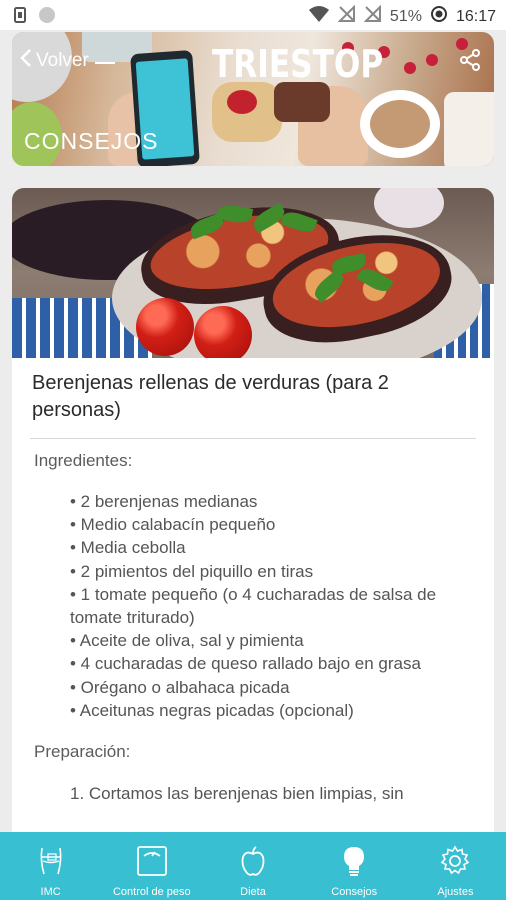 The width and height of the screenshot is (506, 900). What do you see at coordinates (91, 141) in the screenshot?
I see `section-title: CONSEJOS` at bounding box center [91, 141].